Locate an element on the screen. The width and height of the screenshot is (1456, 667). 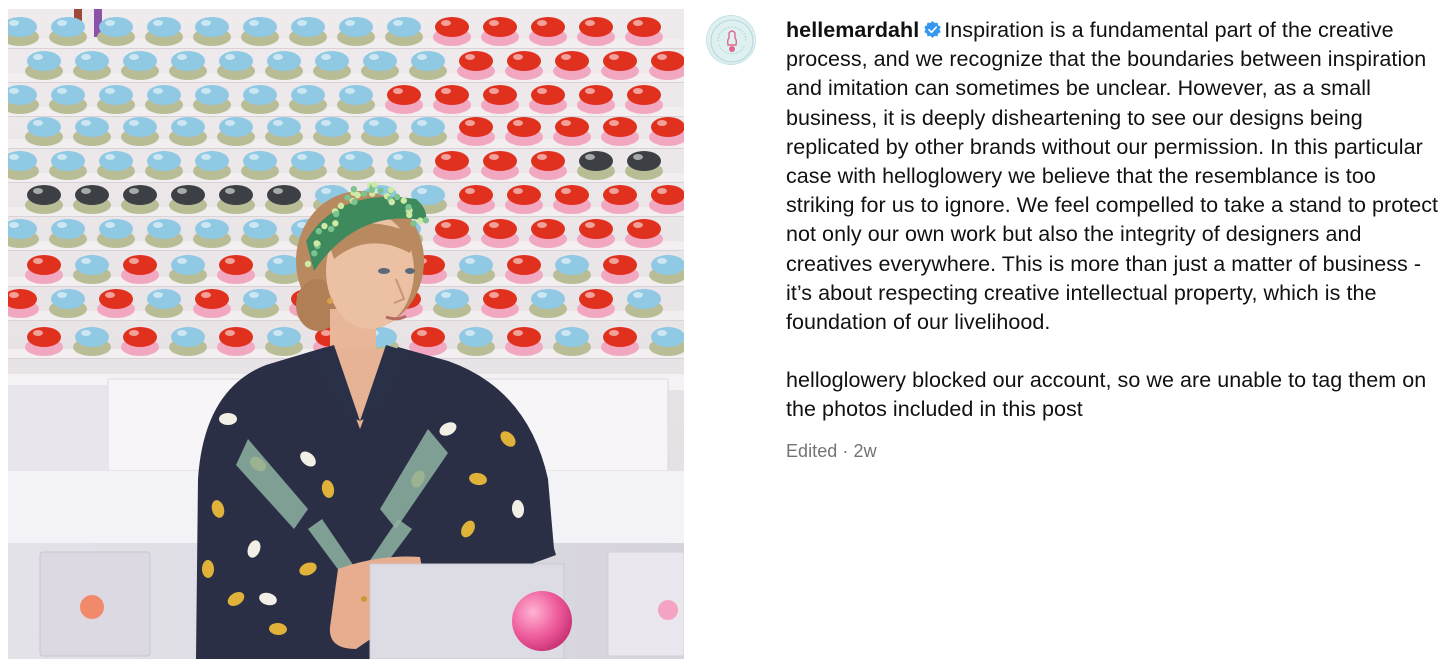
verified-badge-icon is located at coordinates (932, 29).